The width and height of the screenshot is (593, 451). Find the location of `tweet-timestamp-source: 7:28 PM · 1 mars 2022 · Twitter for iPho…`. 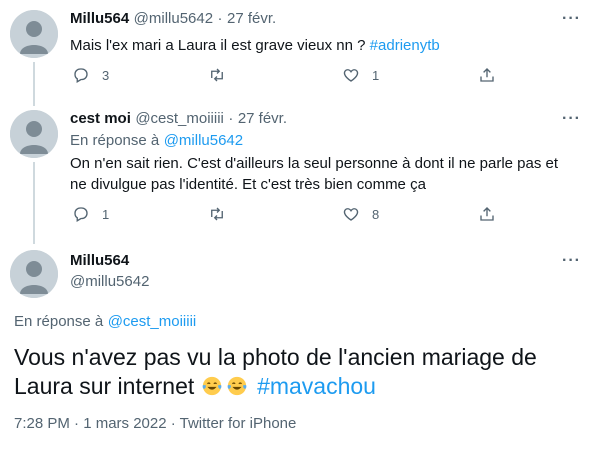

tweet-timestamp-source: 7:28 PM · 1 mars 2022 · Twitter for iPho… is located at coordinates (155, 423).